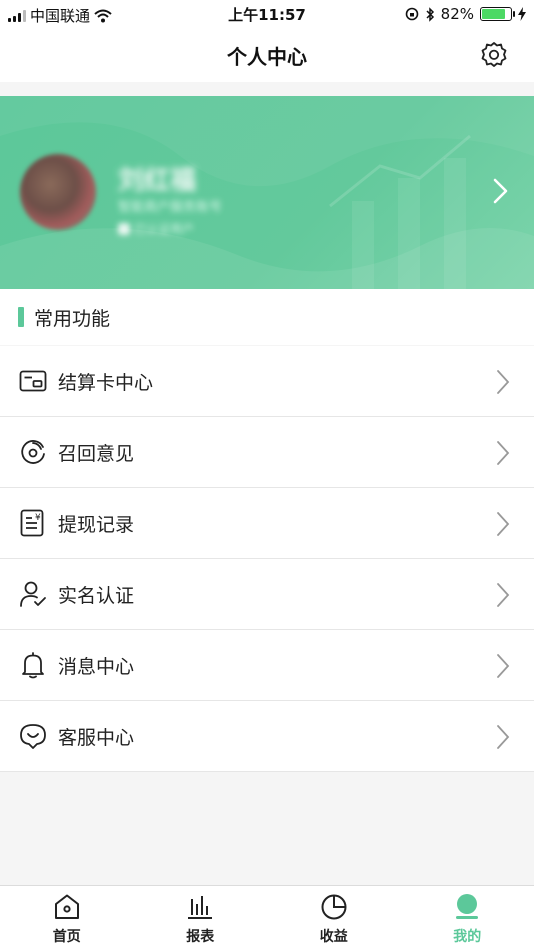 This screenshot has height=950, width=534. I want to click on menu-item-label: 提现记录, so click(96, 524).